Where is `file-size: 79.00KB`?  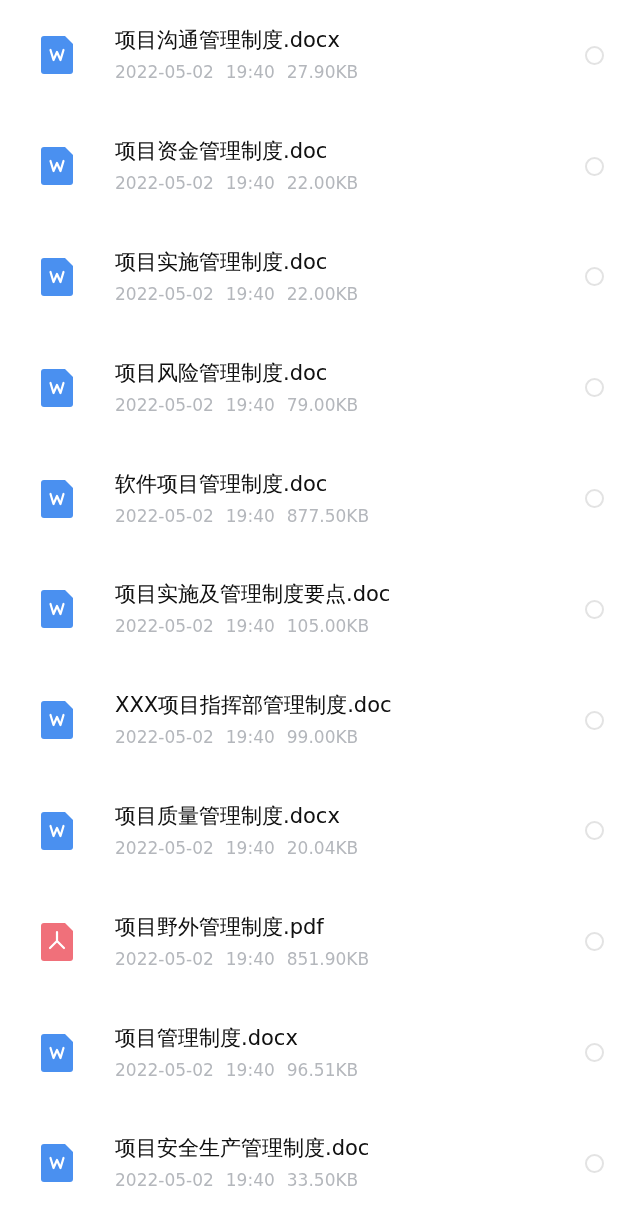 file-size: 79.00KB is located at coordinates (322, 404).